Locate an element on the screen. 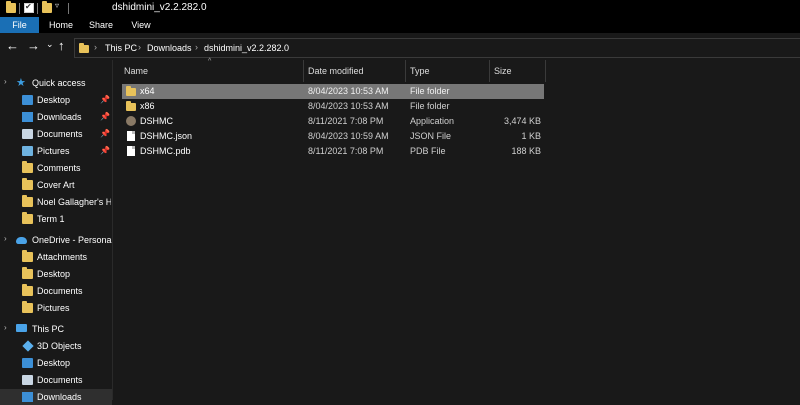  sidebar-item-label: Downloads is located at coordinates (59, 397).